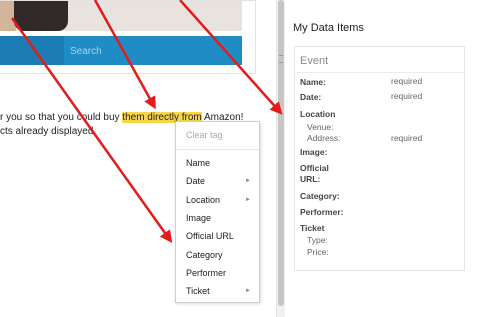 Image resolution: width=486 pixels, height=317 pixels. Describe the element at coordinates (217, 218) in the screenshot. I see `context-menu-item-image: Image` at that location.